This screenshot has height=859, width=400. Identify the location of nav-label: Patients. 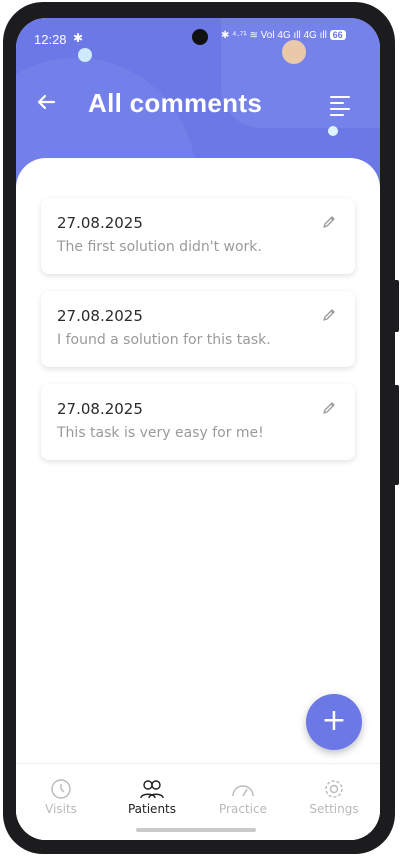
(152, 809).